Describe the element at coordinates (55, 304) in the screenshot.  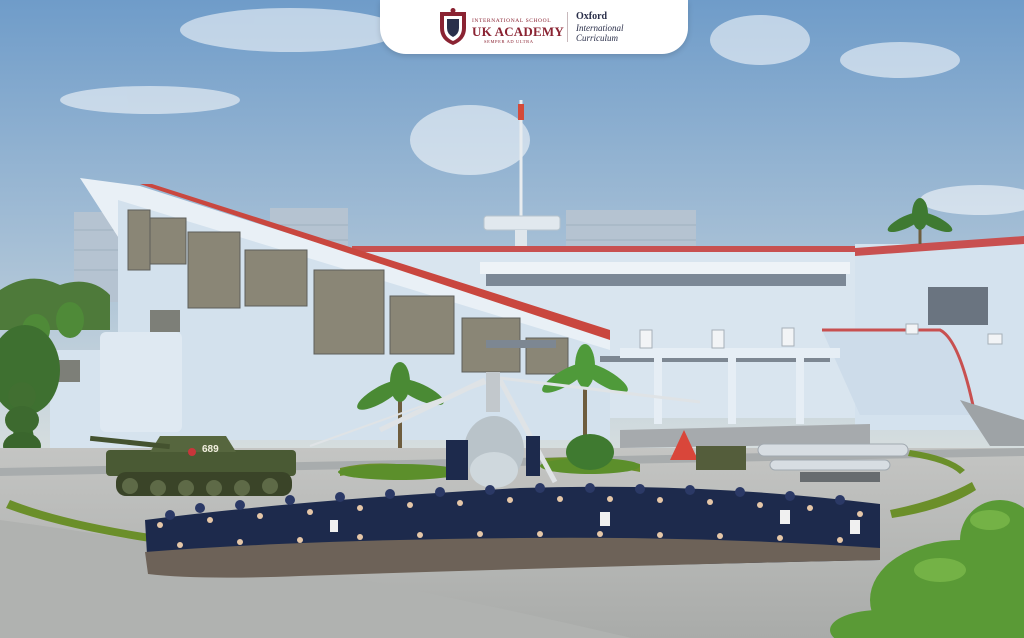
I see `background-trees` at that location.